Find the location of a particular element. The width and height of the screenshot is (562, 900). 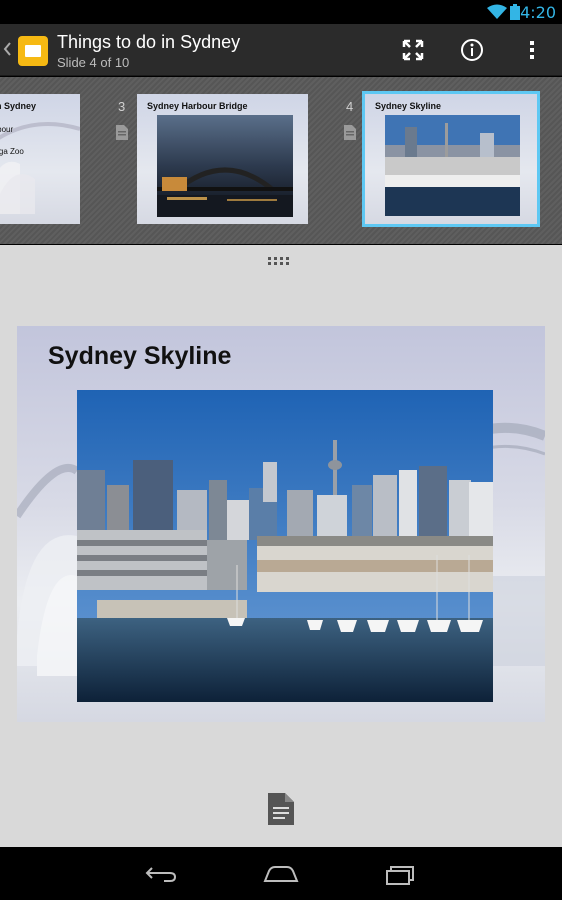

overflow-menu-button is located at coordinates (532, 50).